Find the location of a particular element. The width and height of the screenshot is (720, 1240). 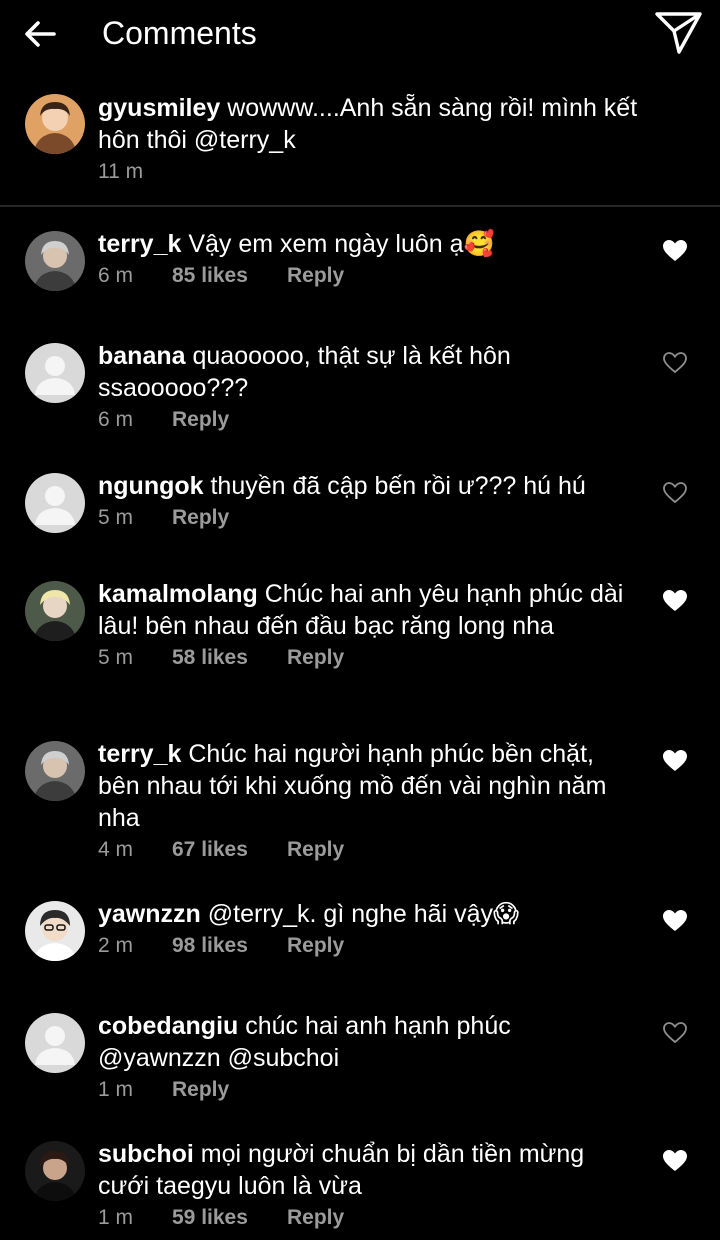

username: gyusmiley is located at coordinates (159, 108).